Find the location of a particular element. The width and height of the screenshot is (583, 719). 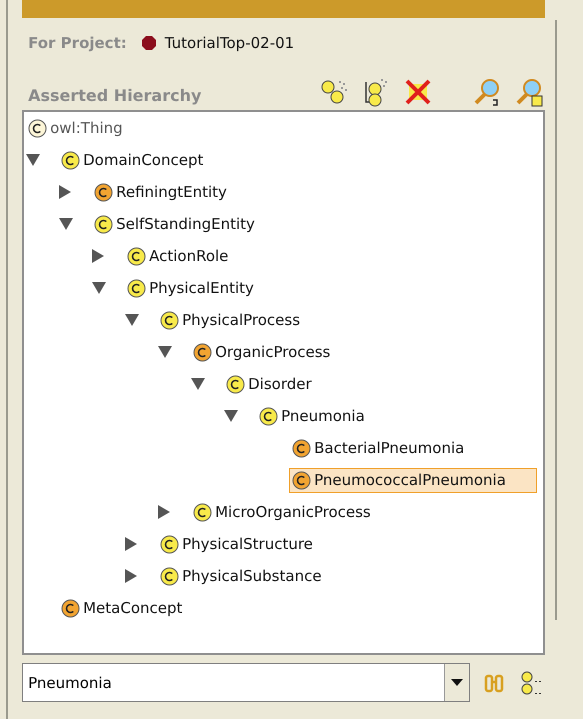

tree-node: BacterialPneumonia is located at coordinates (392, 448).